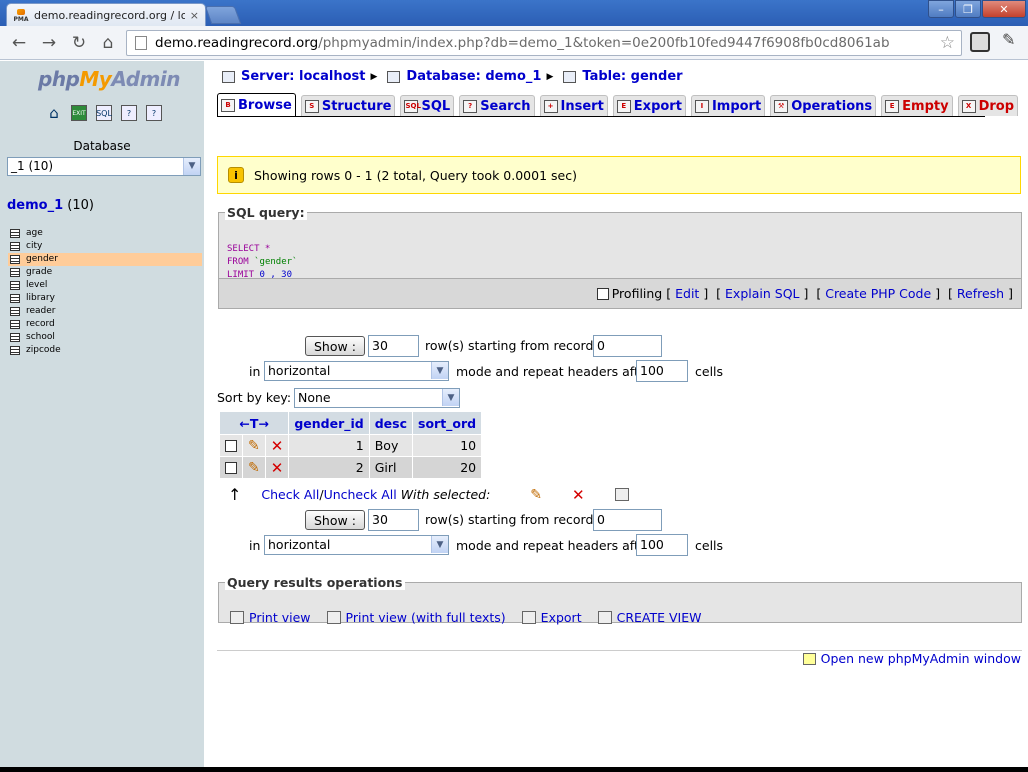 The width and height of the screenshot is (1028, 772). I want to click on tab-structure: S Structure, so click(348, 105).